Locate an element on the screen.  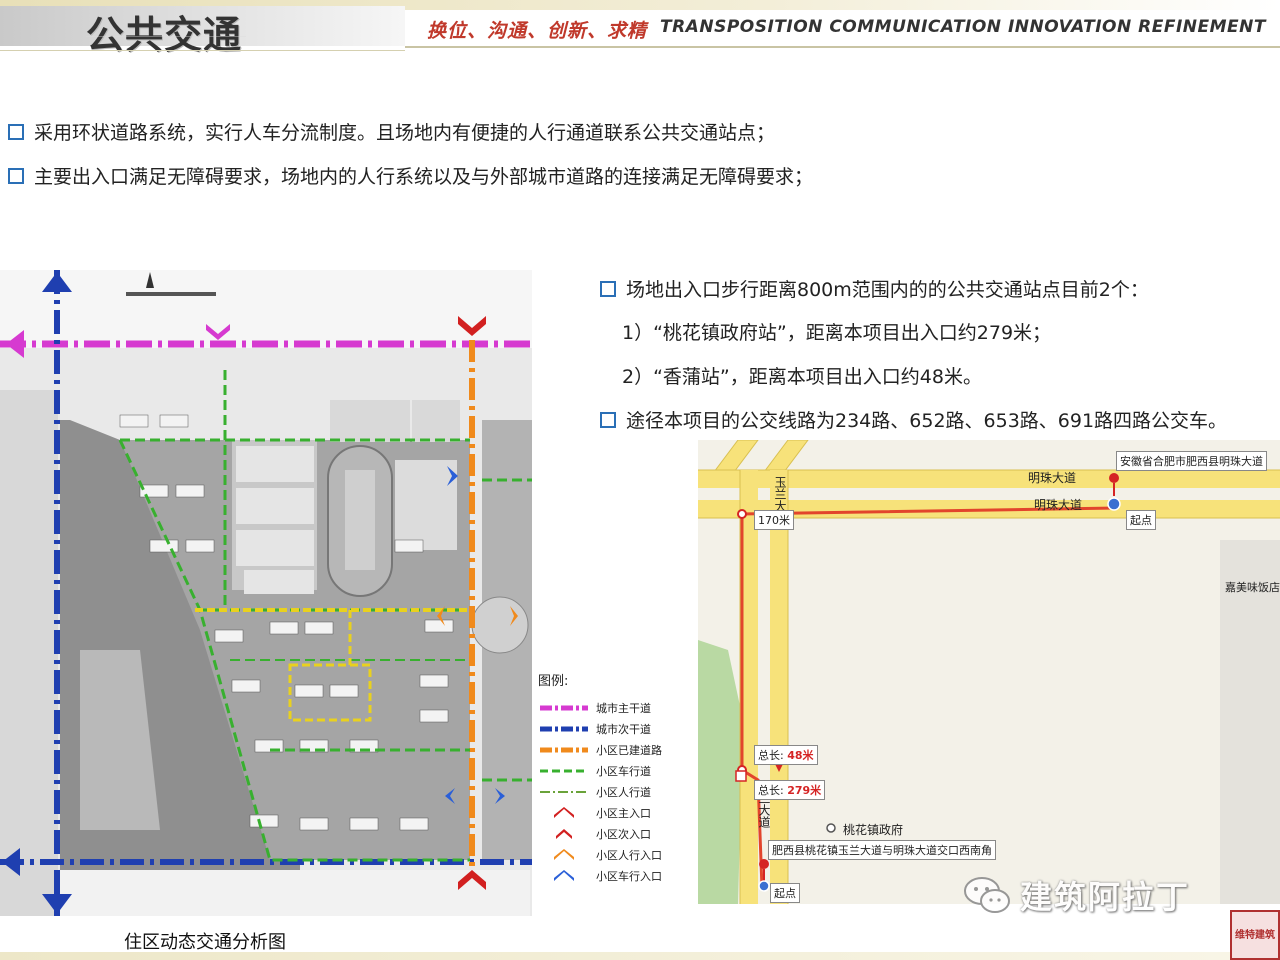
legend-item-vehicle-entrance: 小区车行入口 is located at coordinates (603, 875).